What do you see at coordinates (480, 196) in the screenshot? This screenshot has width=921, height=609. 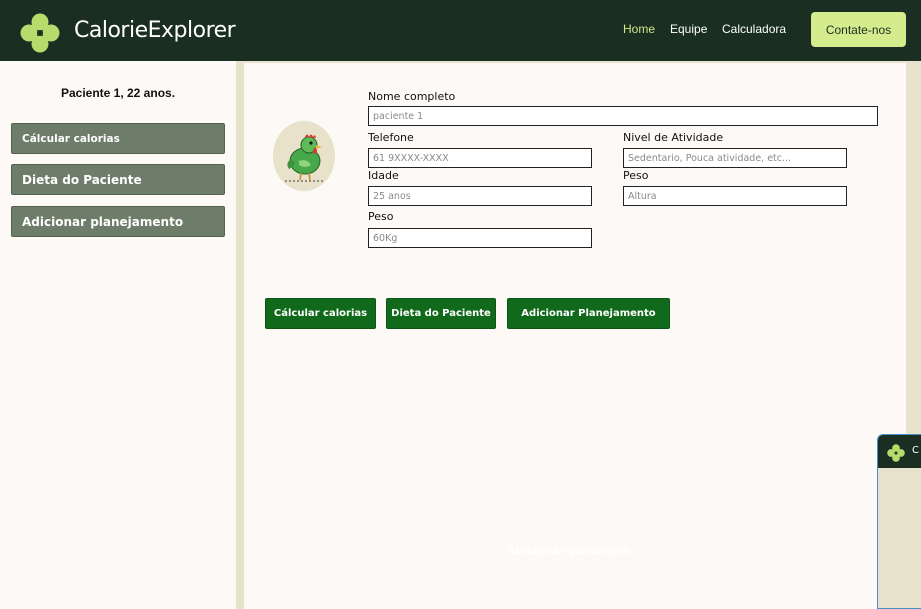 I see `idade-input: 25 anos` at bounding box center [480, 196].